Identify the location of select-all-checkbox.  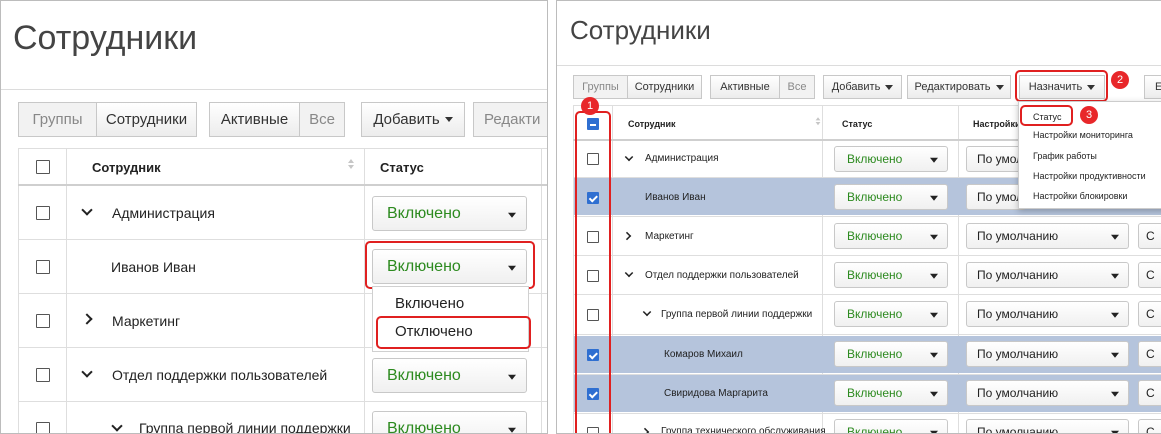
(43, 167).